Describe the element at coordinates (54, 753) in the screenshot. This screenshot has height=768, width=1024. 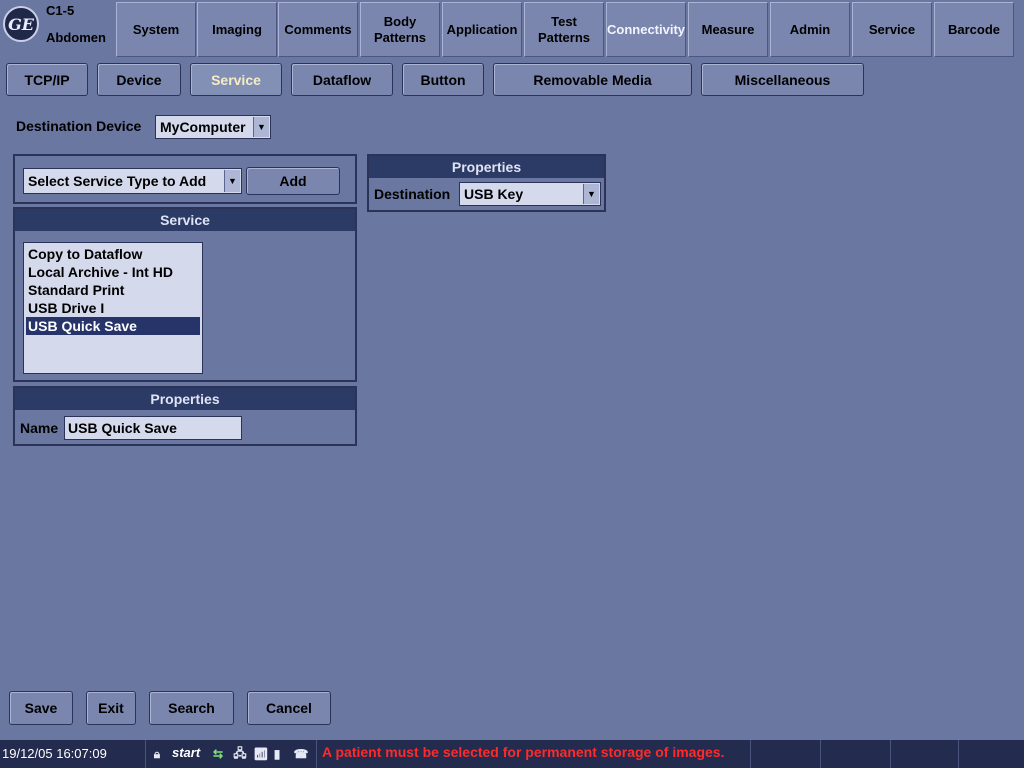
I see `datetime: 19/12/05 16:07:09` at that location.